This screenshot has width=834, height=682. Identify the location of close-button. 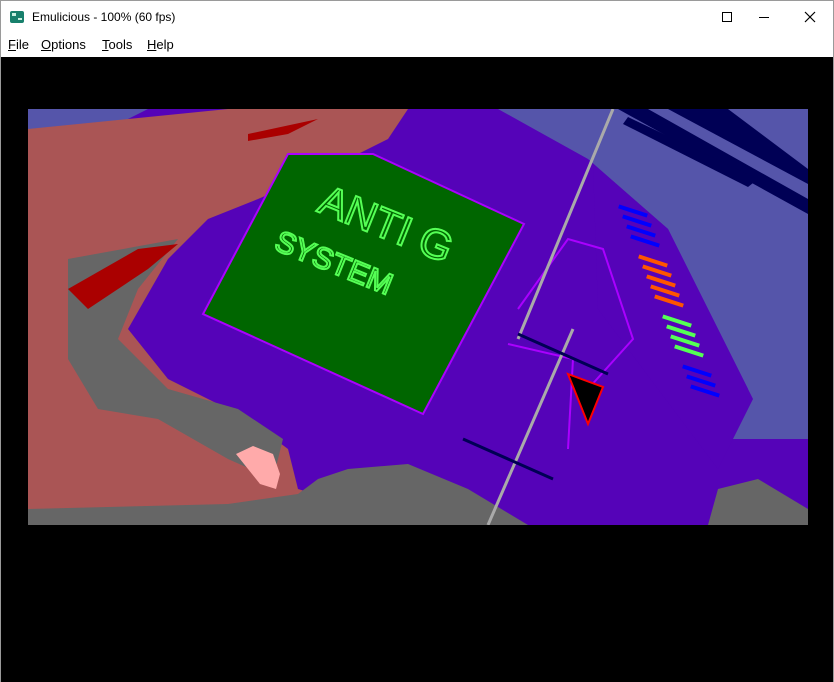
(810, 17).